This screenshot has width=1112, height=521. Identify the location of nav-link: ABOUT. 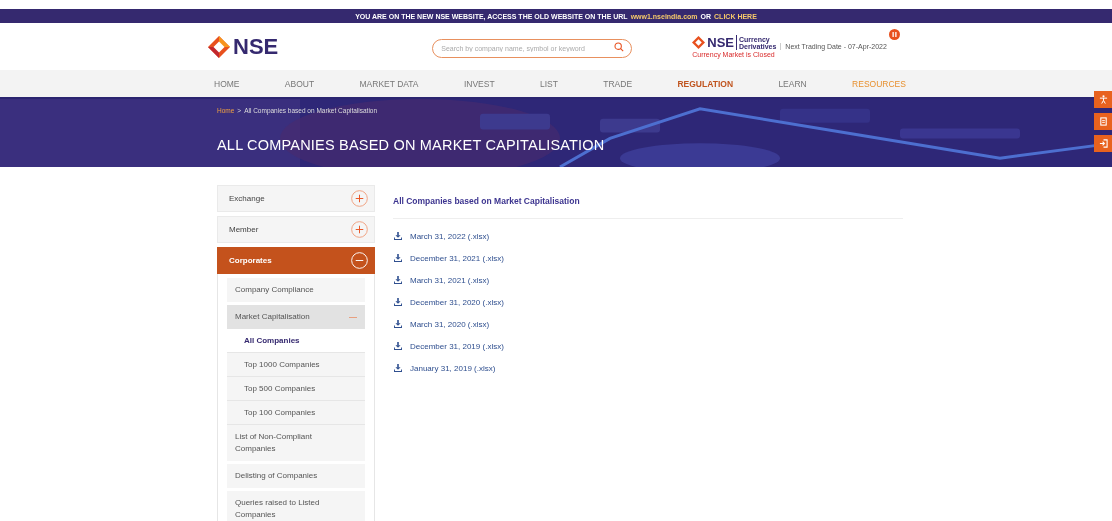
(299, 83).